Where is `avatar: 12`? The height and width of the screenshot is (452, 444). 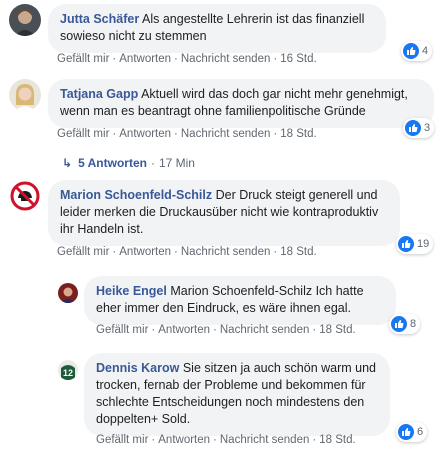 avatar: 12 is located at coordinates (68, 370).